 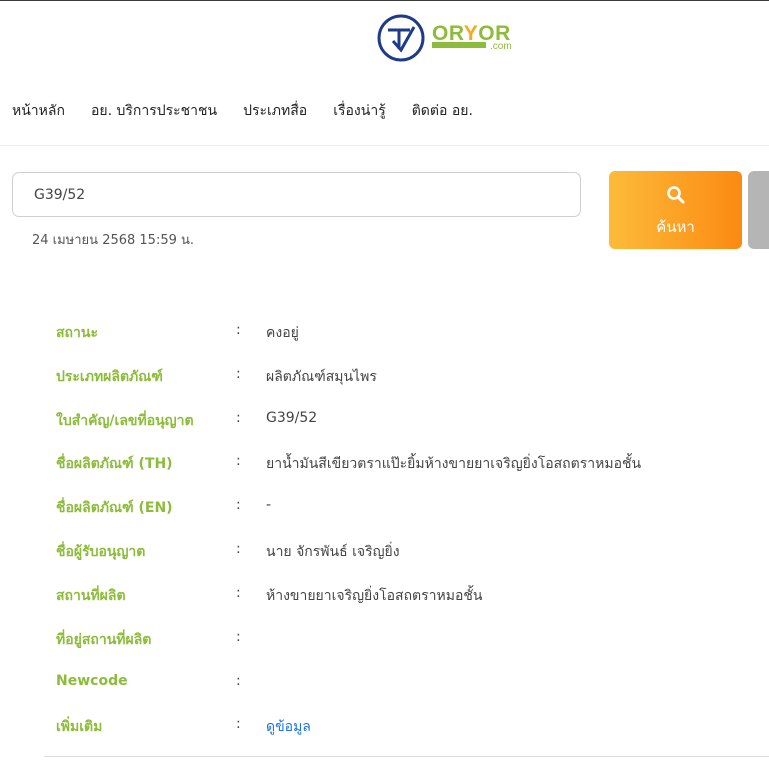 What do you see at coordinates (321, 377) in the screenshot?
I see `detail-value: ผลิตภัณฑ์สมุนไพร` at bounding box center [321, 377].